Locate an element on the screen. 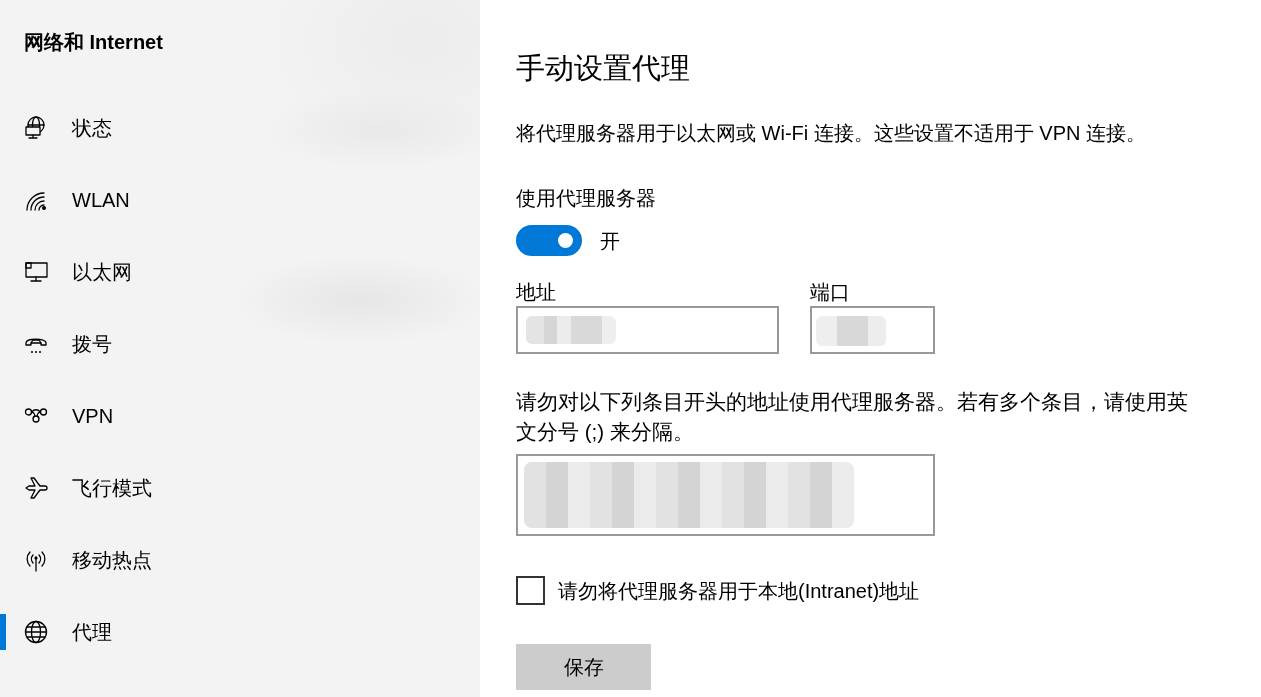 The width and height of the screenshot is (1261, 697). sidebar-item: 飞行模式 is located at coordinates (240, 488).